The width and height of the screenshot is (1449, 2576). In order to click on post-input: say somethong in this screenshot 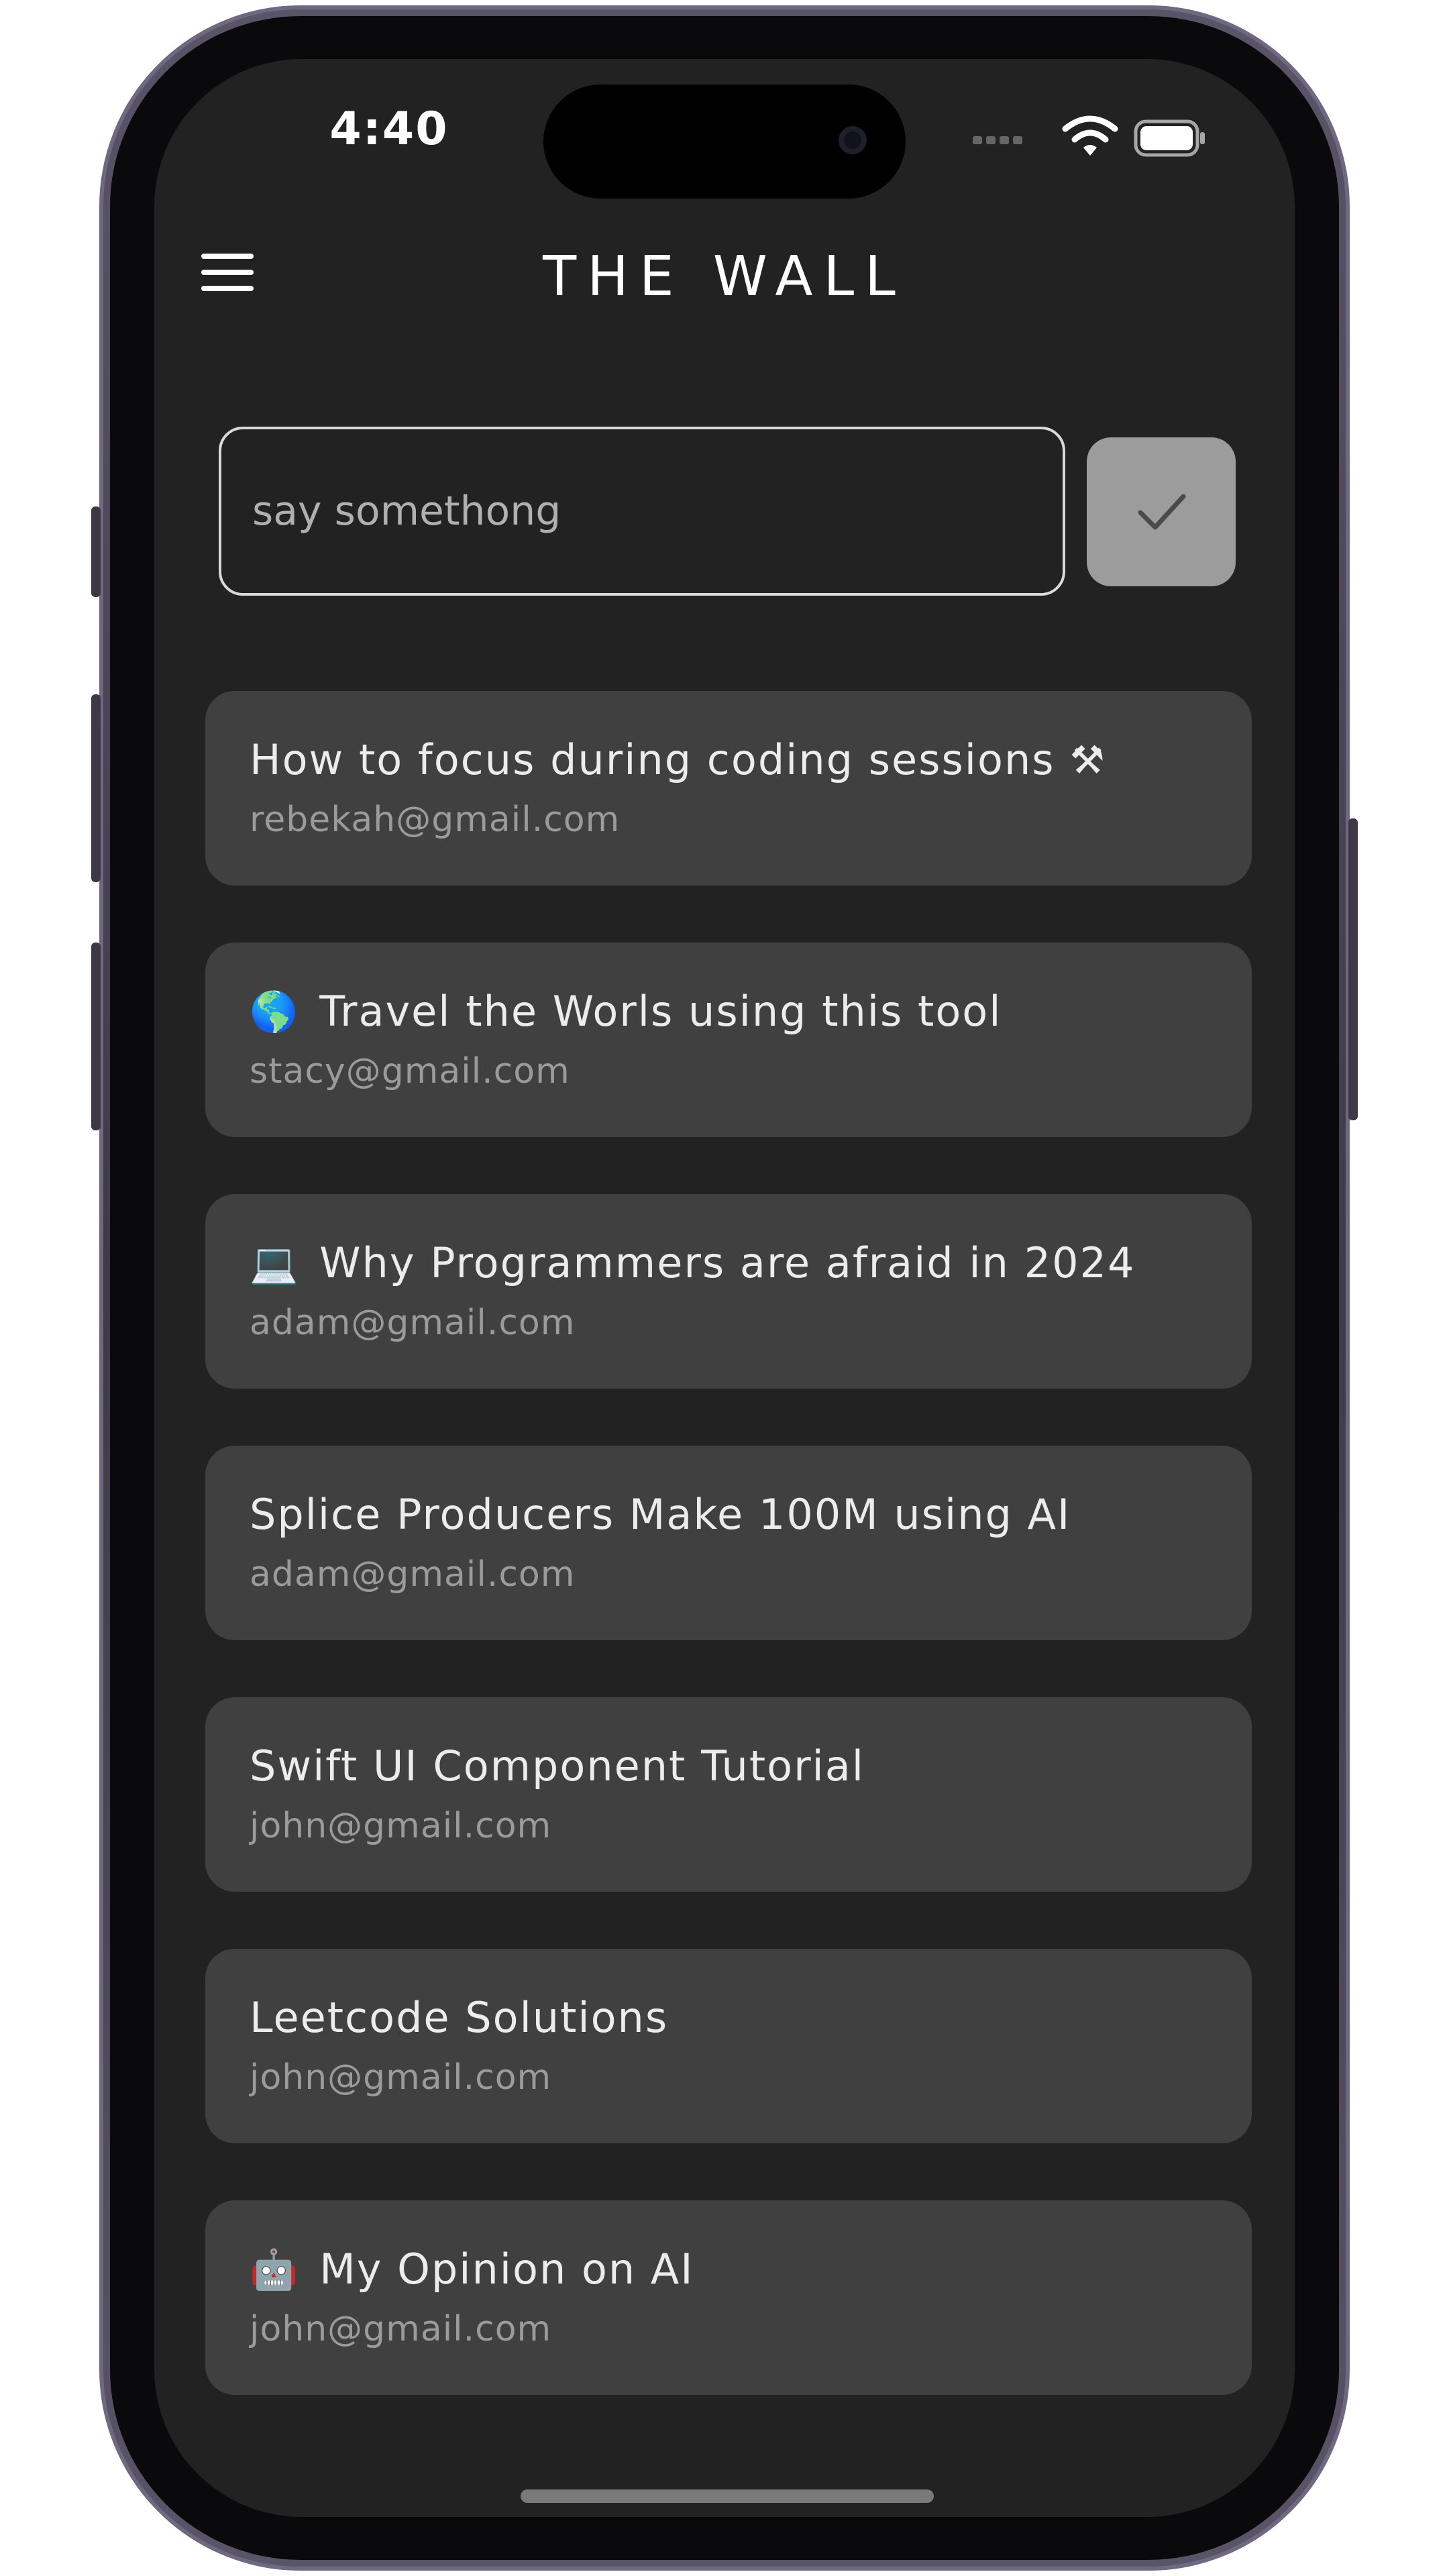, I will do `click(642, 511)`.